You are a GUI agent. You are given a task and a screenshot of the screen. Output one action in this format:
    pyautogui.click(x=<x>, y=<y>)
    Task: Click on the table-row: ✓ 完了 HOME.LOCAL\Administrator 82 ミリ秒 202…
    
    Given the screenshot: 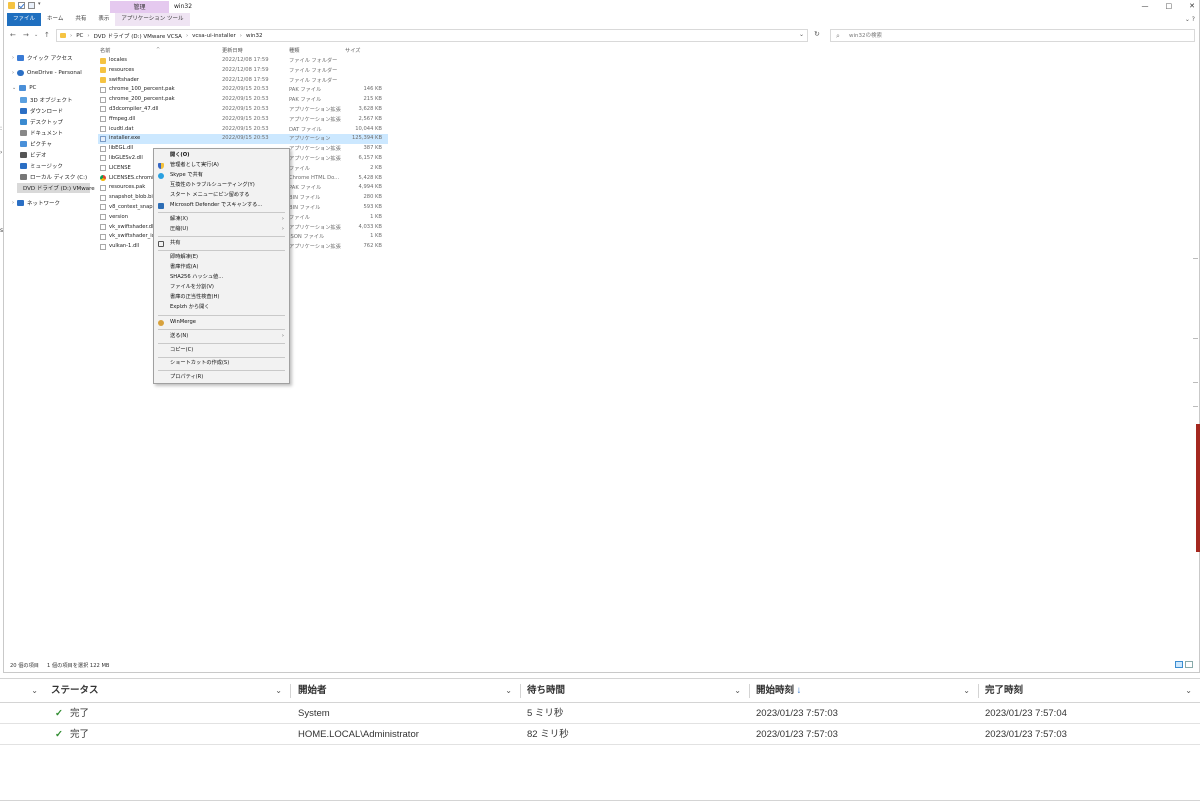 What is the action you would take?
    pyautogui.click(x=600, y=734)
    